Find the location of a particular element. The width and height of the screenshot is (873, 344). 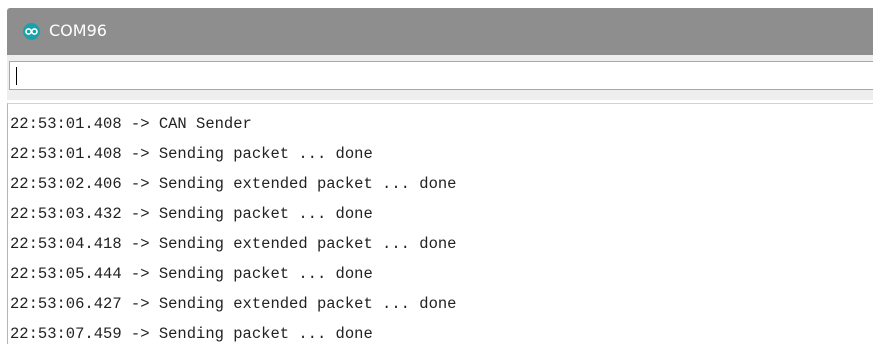

title-bar: COM96 is located at coordinates (440, 31).